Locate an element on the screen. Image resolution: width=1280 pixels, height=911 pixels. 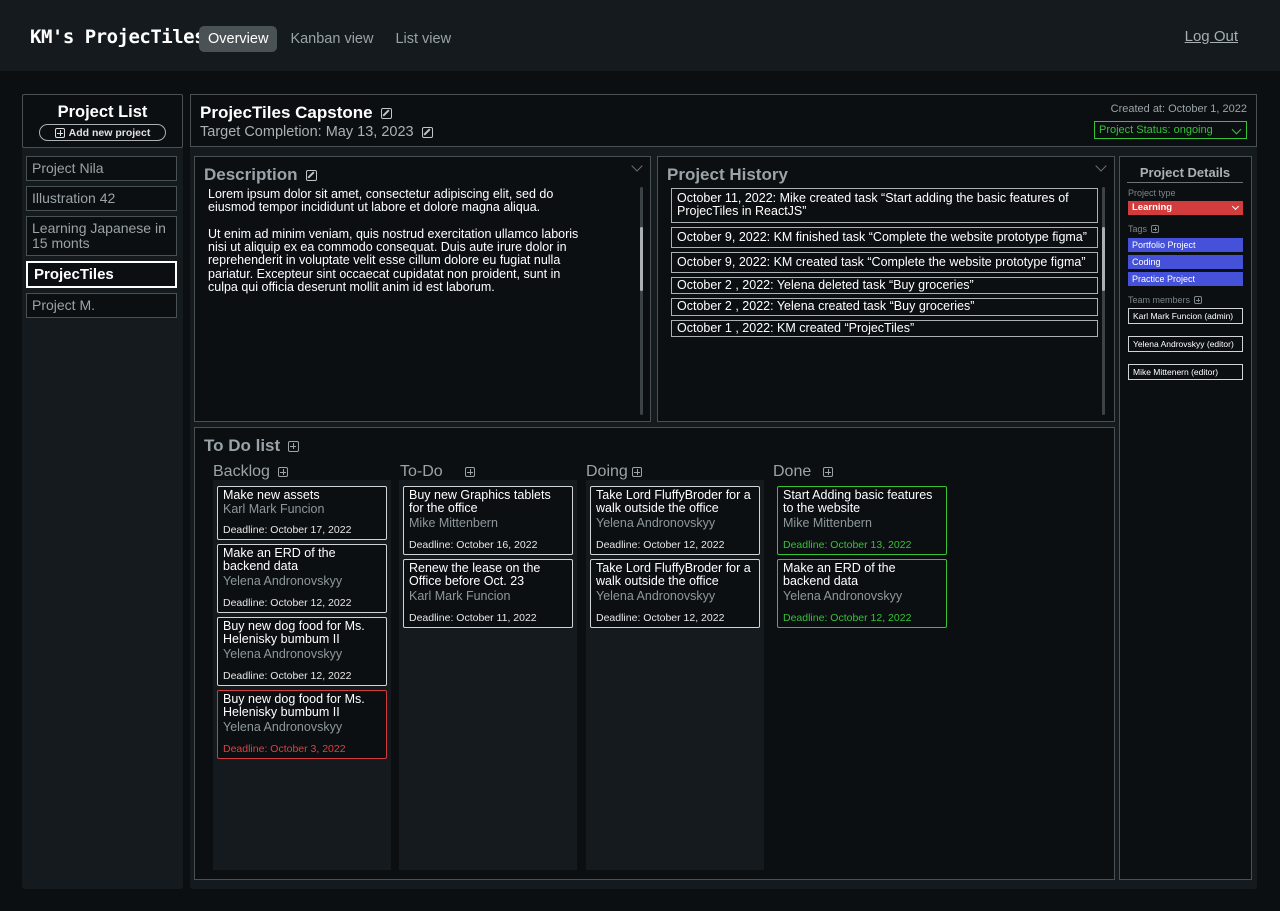
project-item-selected: ProjecTiles is located at coordinates (101, 274).